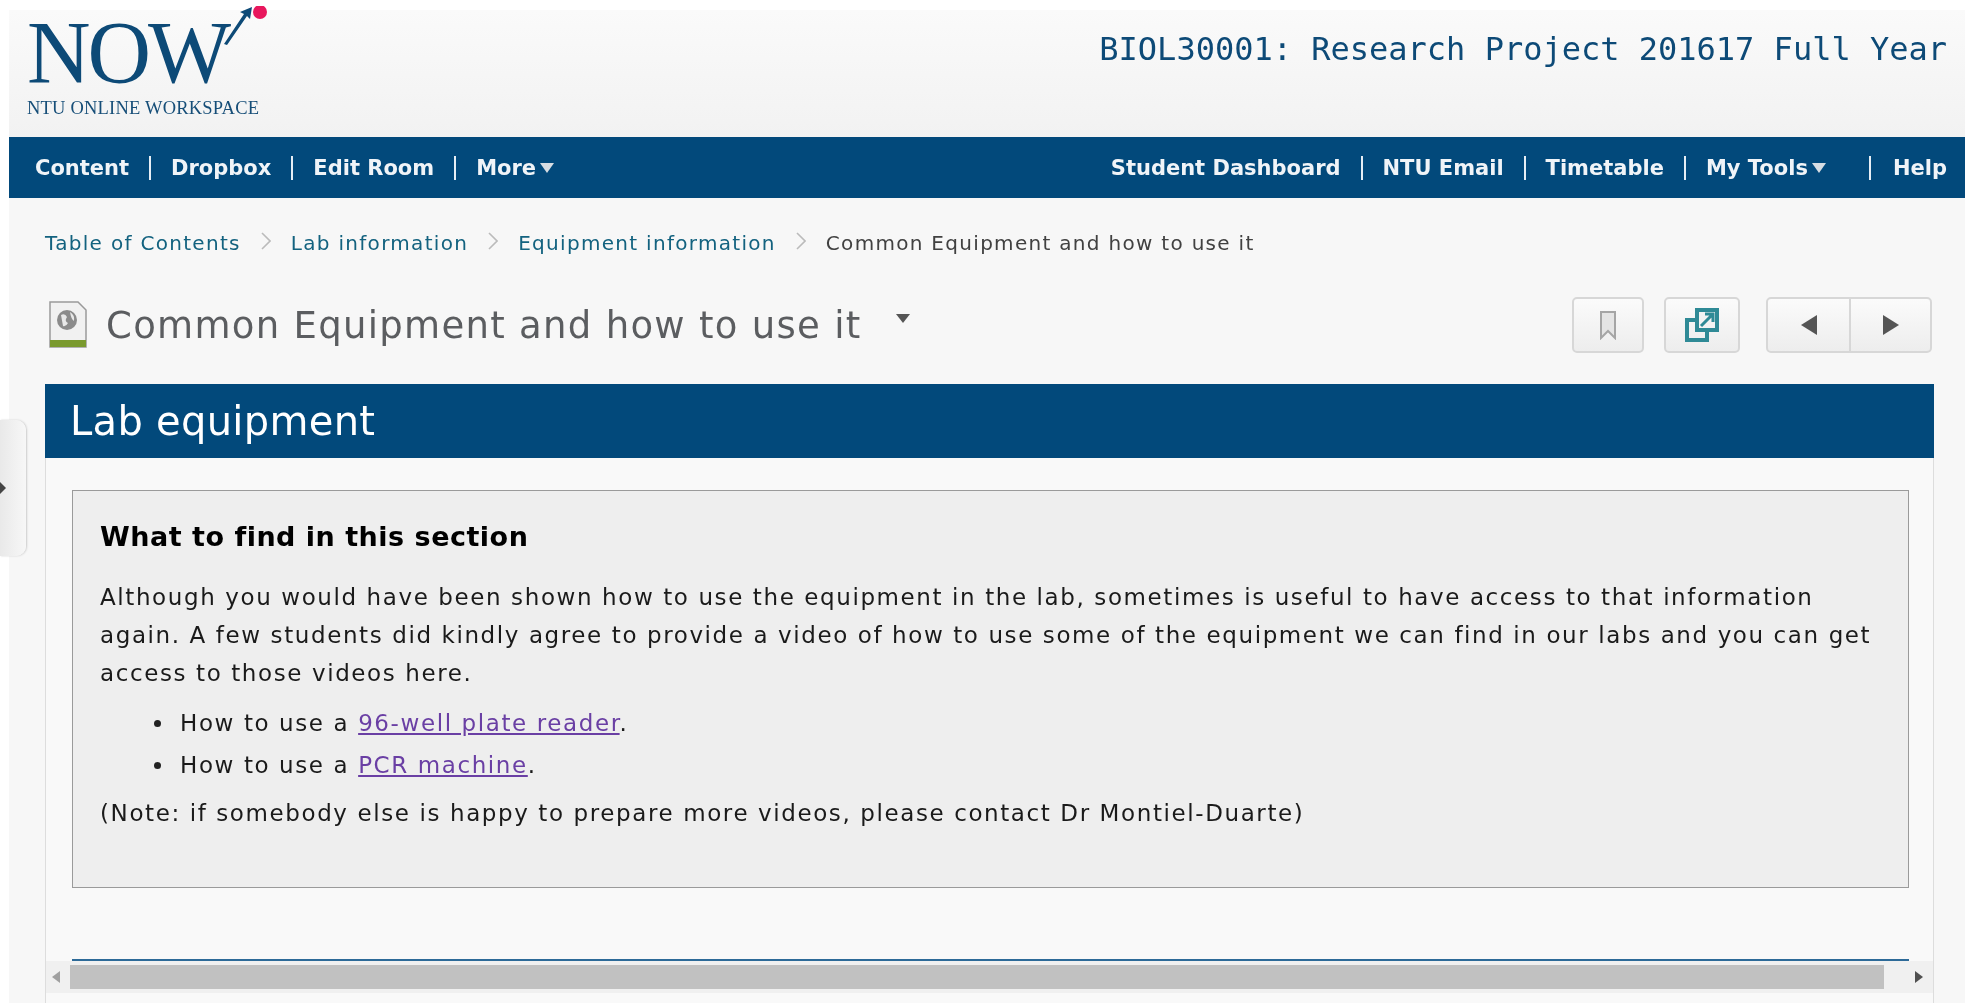 The image size is (1970, 1003). Describe the element at coordinates (516, 167) in the screenshot. I see `nav-link: More` at that location.